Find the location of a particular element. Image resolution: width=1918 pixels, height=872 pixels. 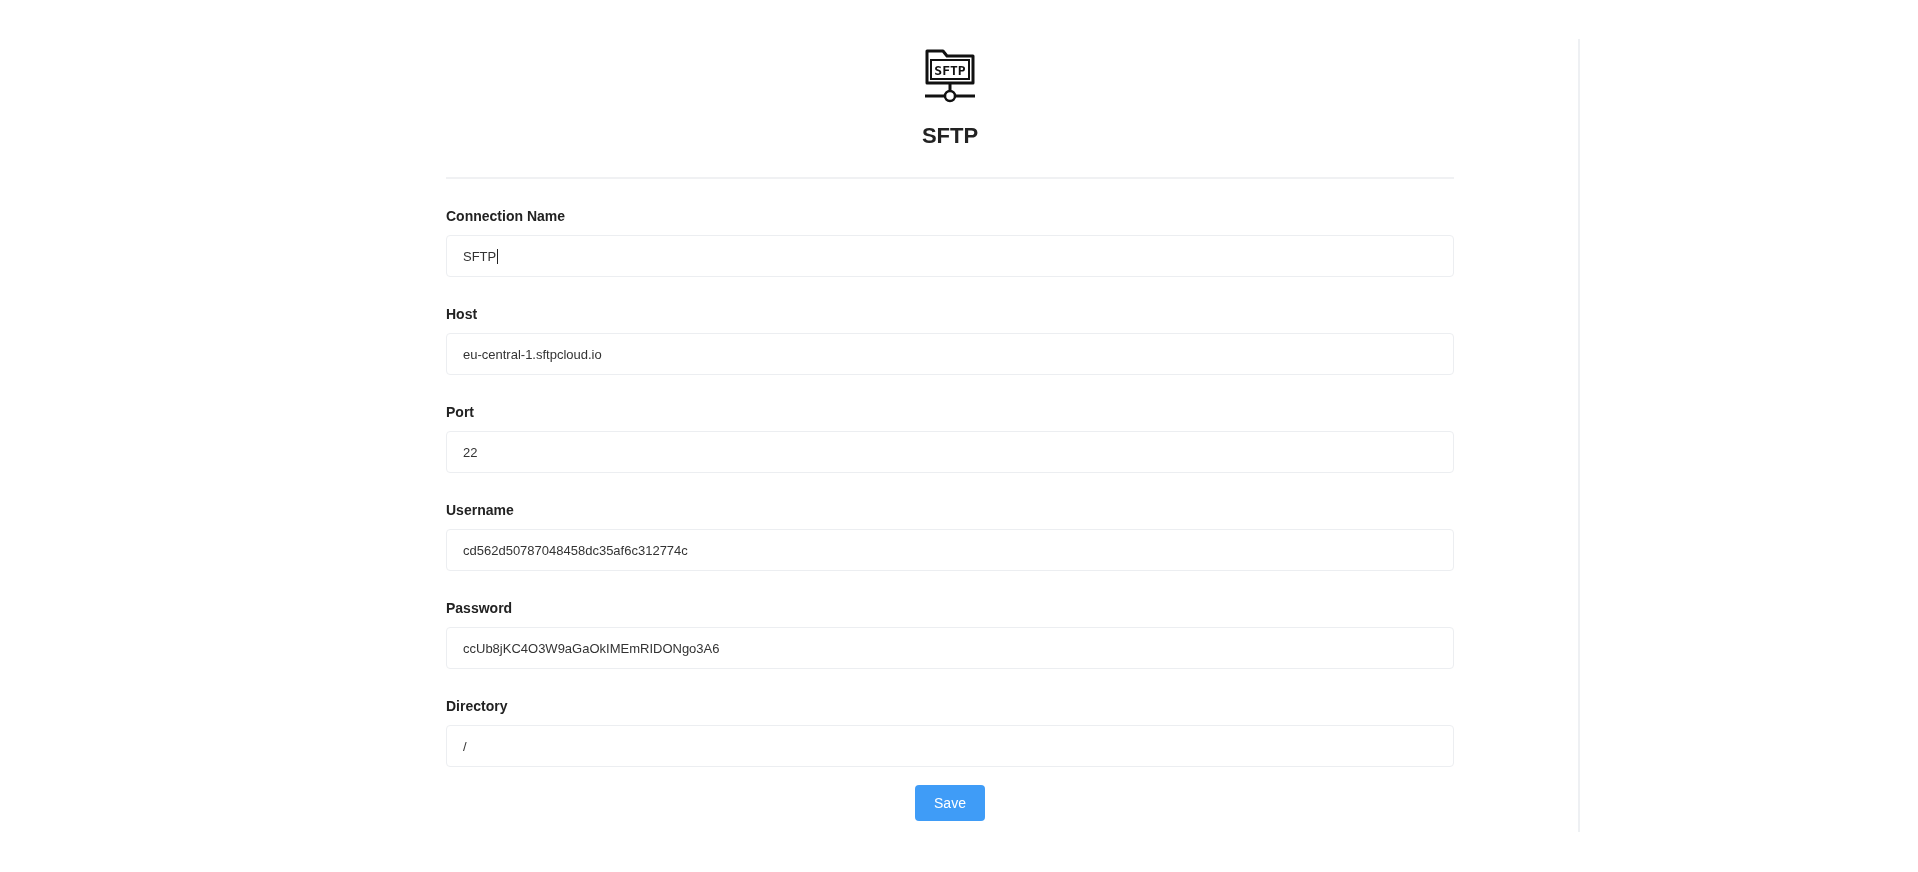

input-field: SFTP is located at coordinates (950, 256).